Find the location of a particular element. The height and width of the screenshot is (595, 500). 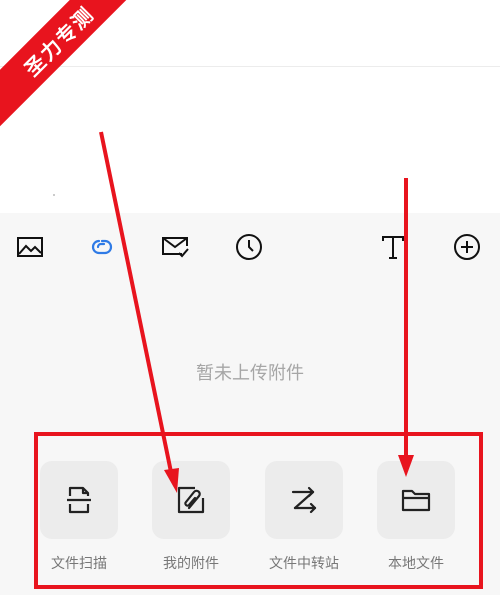

text-format-button is located at coordinates (393, 247).